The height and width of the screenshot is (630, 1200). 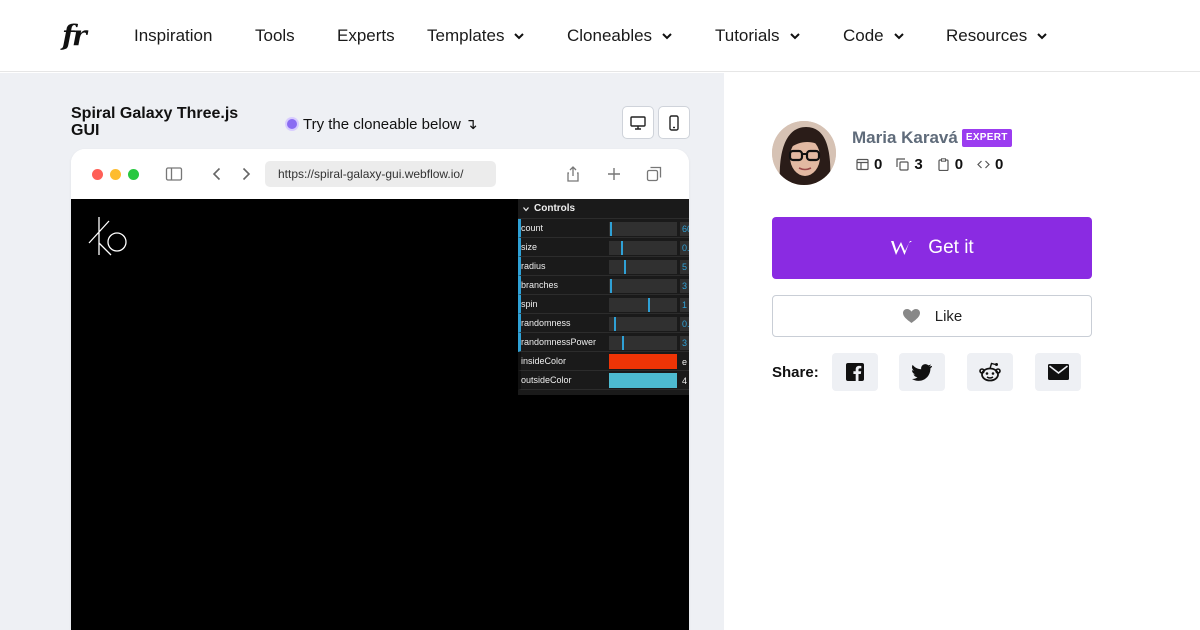 What do you see at coordinates (546, 323) in the screenshot?
I see `gui-label: randomness` at bounding box center [546, 323].